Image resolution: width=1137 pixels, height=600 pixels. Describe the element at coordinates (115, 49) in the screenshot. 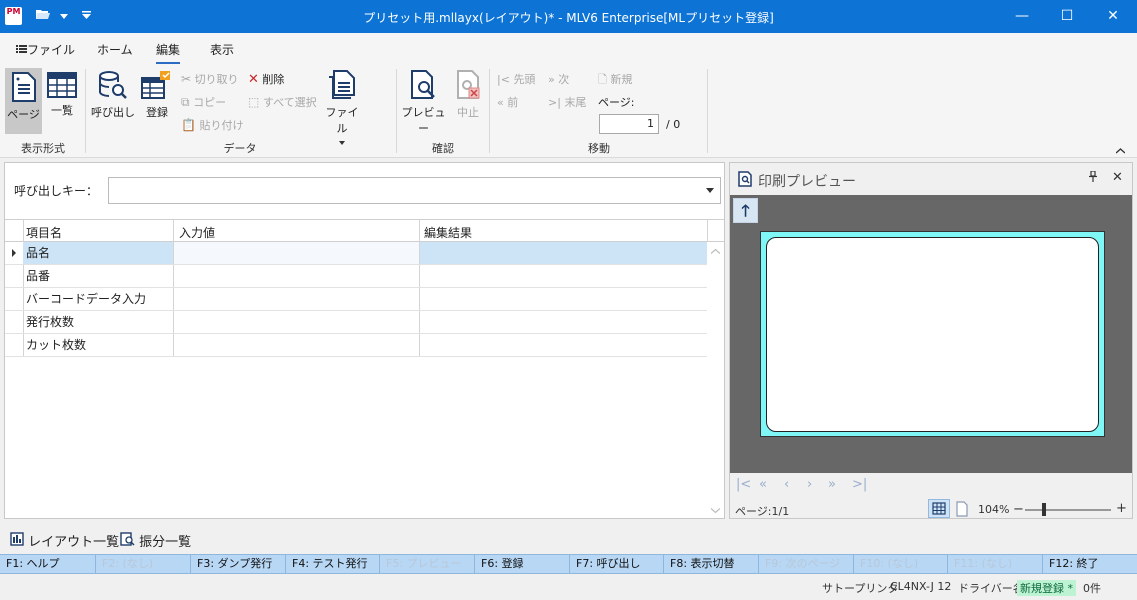

I see `tab-home: ホーム` at that location.